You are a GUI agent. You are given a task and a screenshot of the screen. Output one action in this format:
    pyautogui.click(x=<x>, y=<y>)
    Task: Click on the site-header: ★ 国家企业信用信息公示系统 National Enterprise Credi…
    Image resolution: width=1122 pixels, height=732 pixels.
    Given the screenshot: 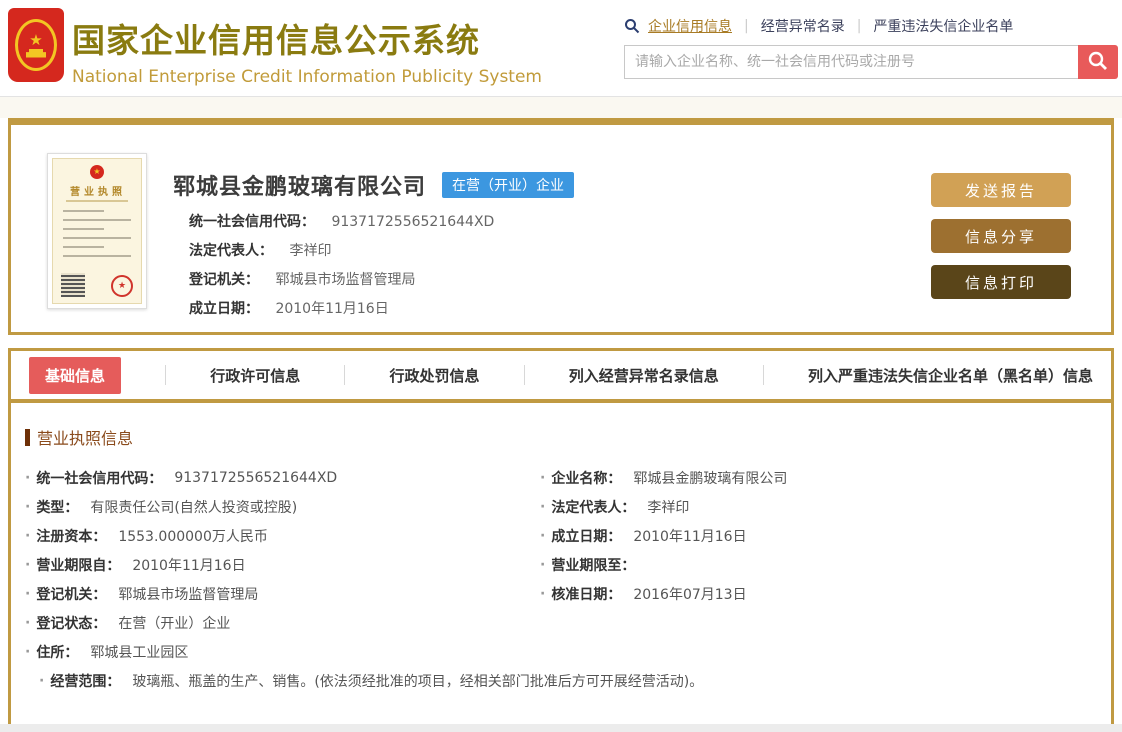 What is the action you would take?
    pyautogui.click(x=561, y=48)
    